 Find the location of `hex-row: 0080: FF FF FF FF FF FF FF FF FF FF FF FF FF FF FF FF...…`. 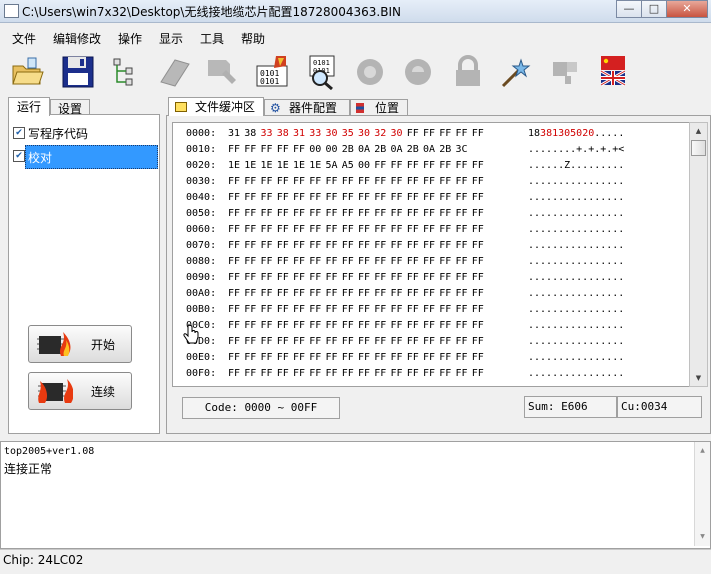

hex-row: 0080: FF FF FF FF FF FF FF FF FF FF FF FF FF FF FF FF...… is located at coordinates (405, 262).